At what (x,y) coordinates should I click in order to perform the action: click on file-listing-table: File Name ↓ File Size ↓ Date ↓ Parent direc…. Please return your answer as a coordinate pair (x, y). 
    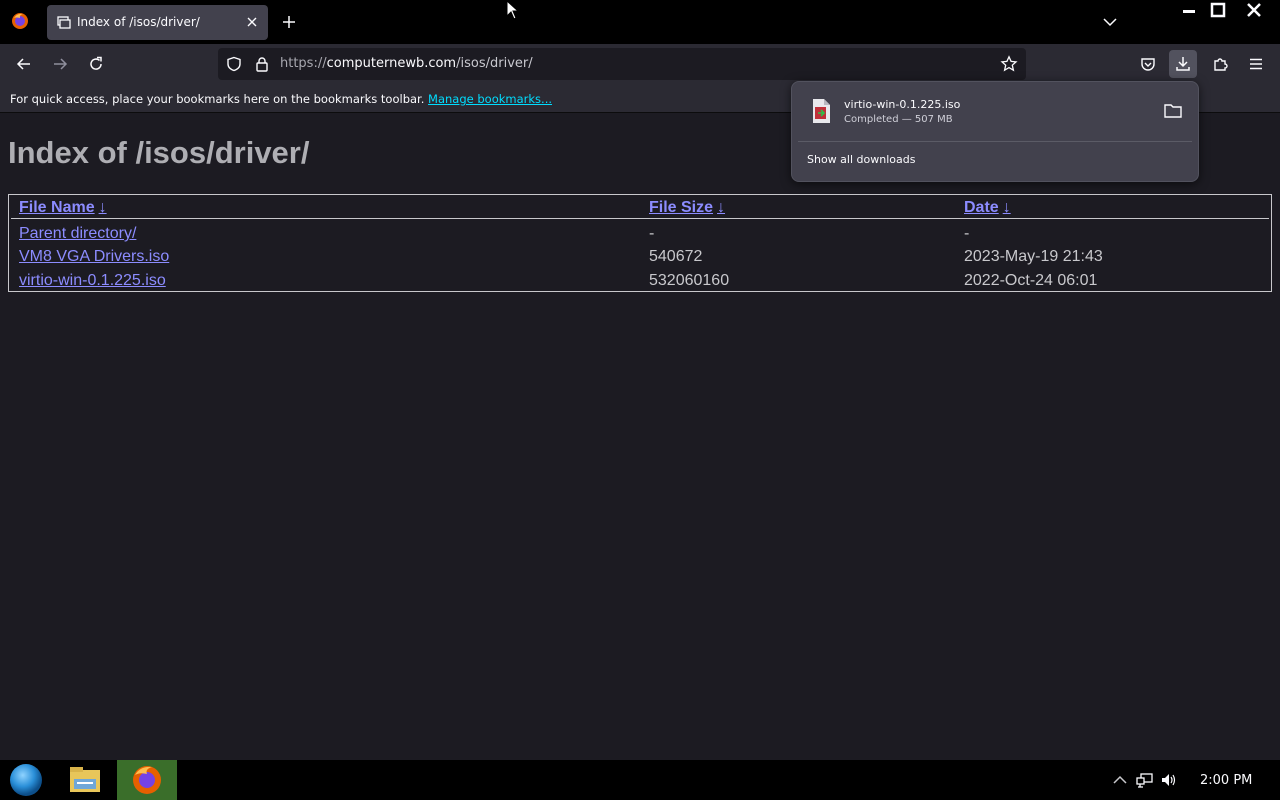
    Looking at the image, I should click on (640, 243).